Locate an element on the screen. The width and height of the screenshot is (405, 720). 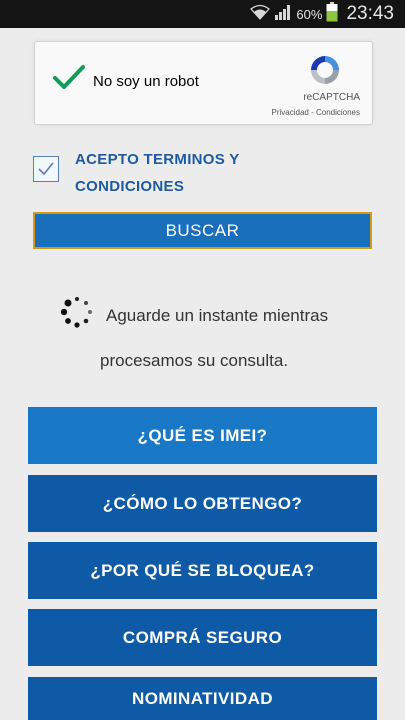
recaptcha-logo-icon is located at coordinates (325, 72).